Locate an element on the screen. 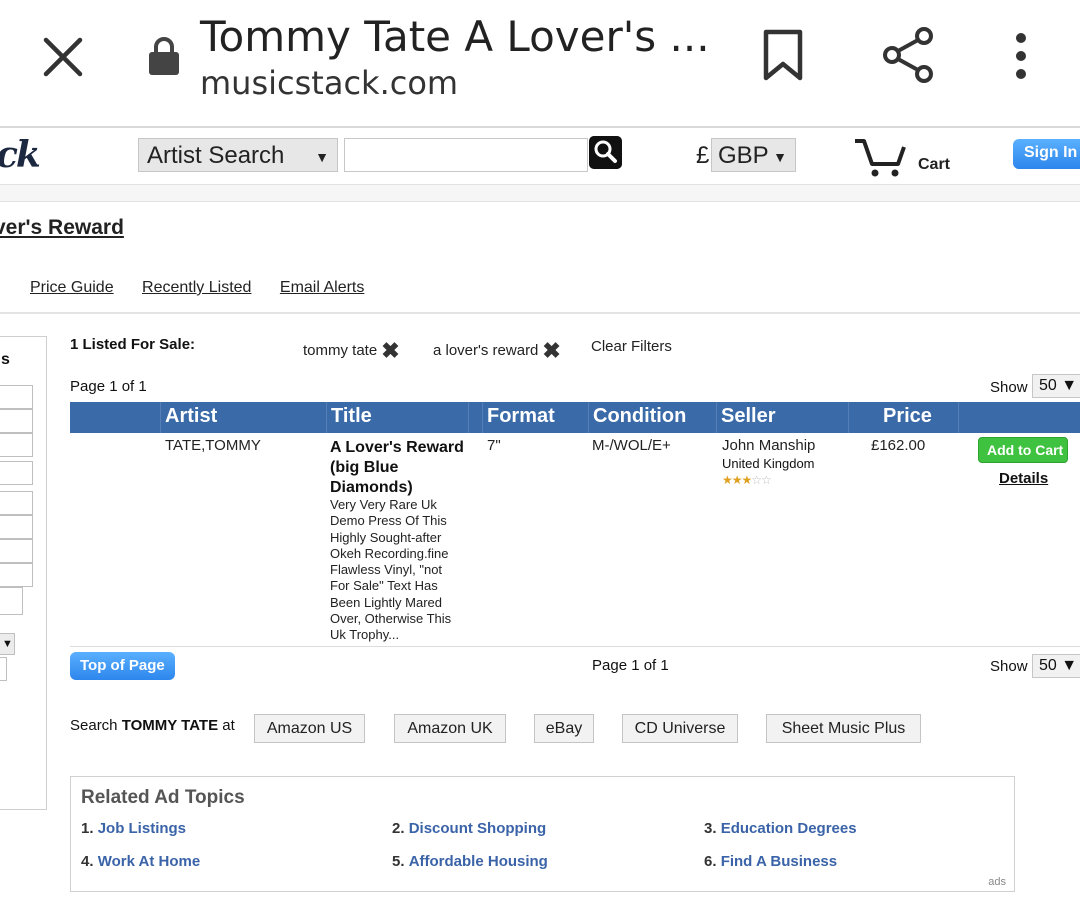 Image resolution: width=1080 pixels, height=911 pixels. results-per-page-select: 50 ▼ is located at coordinates (1056, 386).